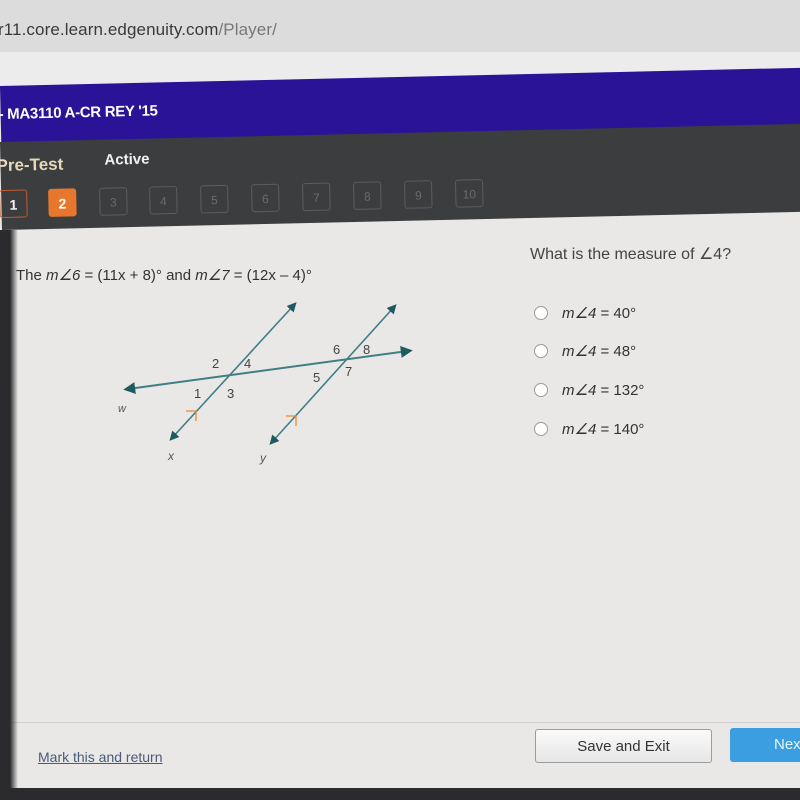 The width and height of the screenshot is (800, 800). Describe the element at coordinates (616, 351) in the screenshot. I see `choice-rhs: = 48°` at that location.